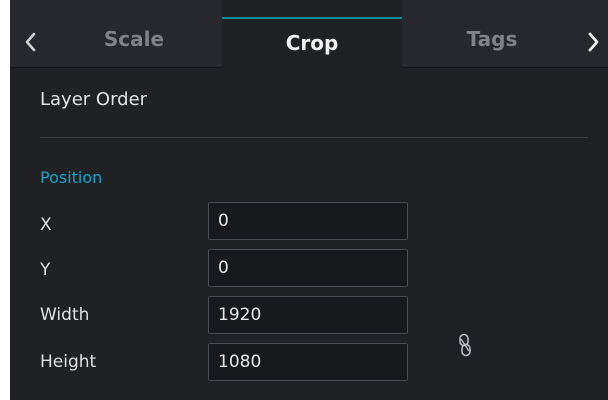 The width and height of the screenshot is (608, 400). Describe the element at coordinates (312, 43) in the screenshot. I see `tab-crop-label: Crop` at that location.